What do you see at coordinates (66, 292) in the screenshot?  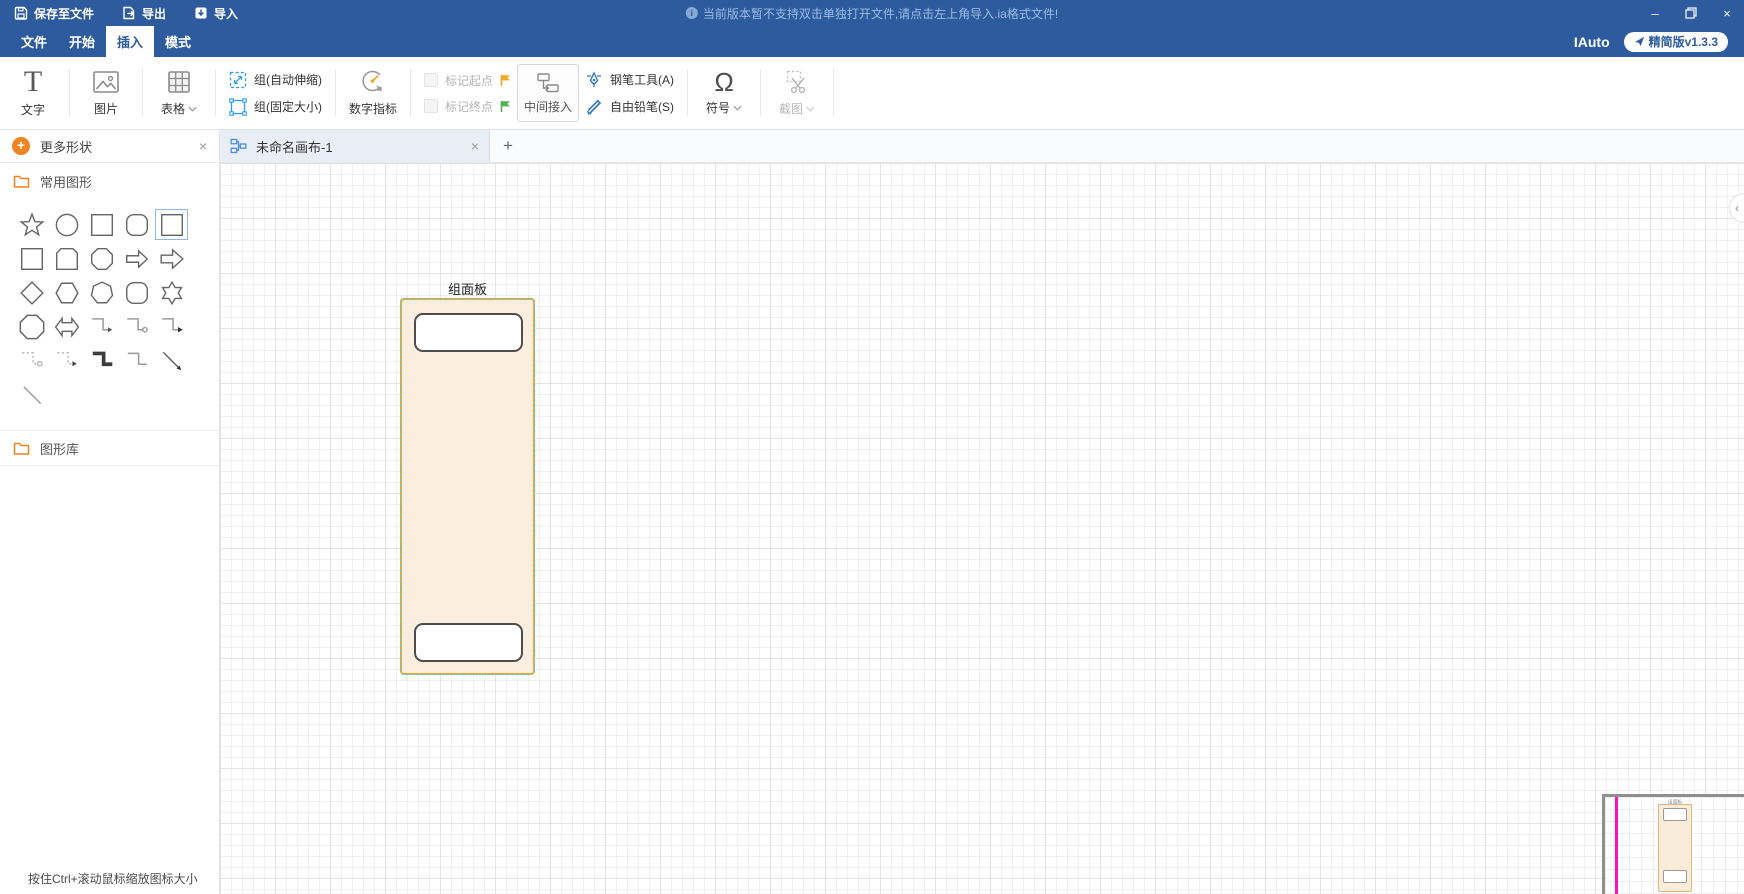 I see `shape-hexagon` at bounding box center [66, 292].